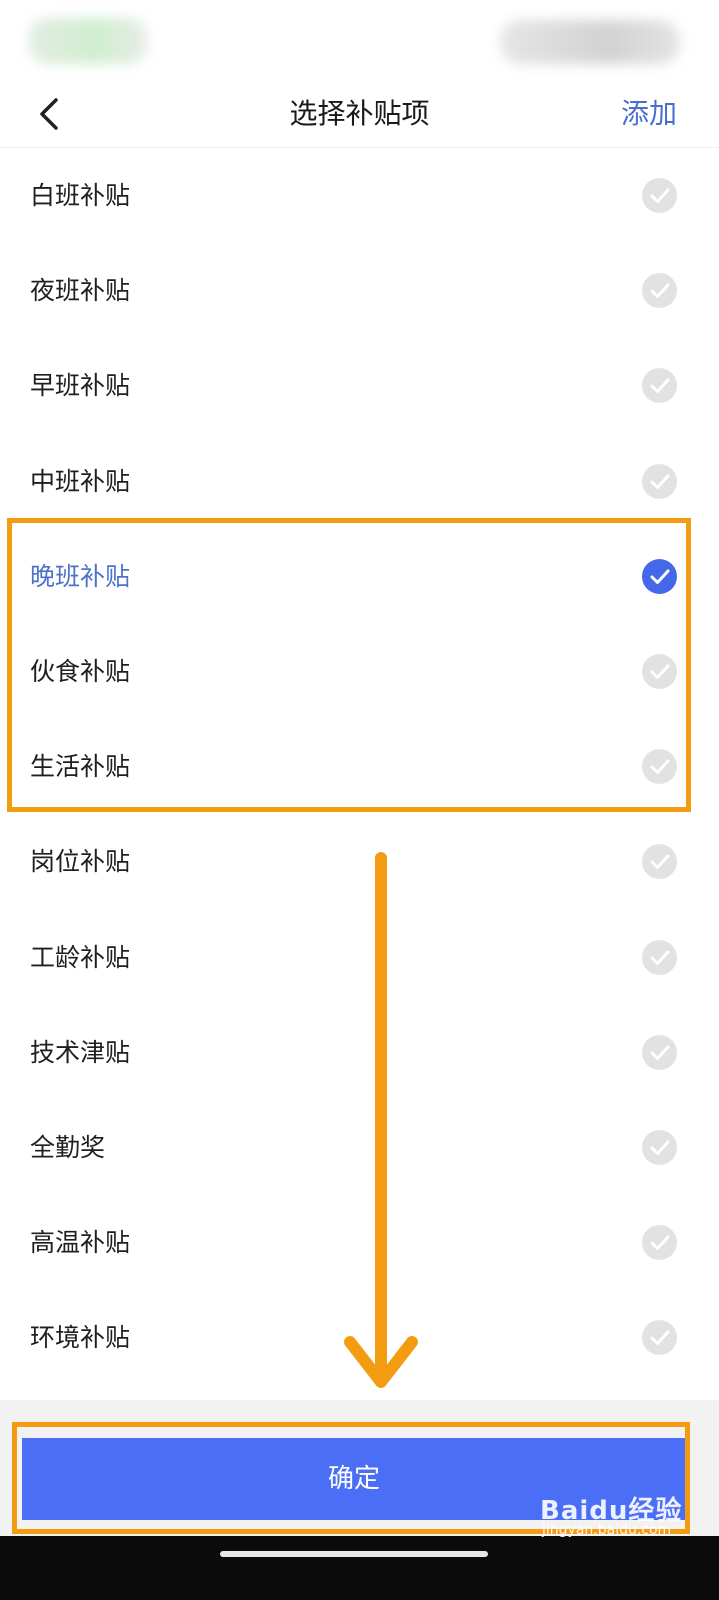 The height and width of the screenshot is (1600, 719). I want to click on item-label: 伙食补贴, so click(80, 671).